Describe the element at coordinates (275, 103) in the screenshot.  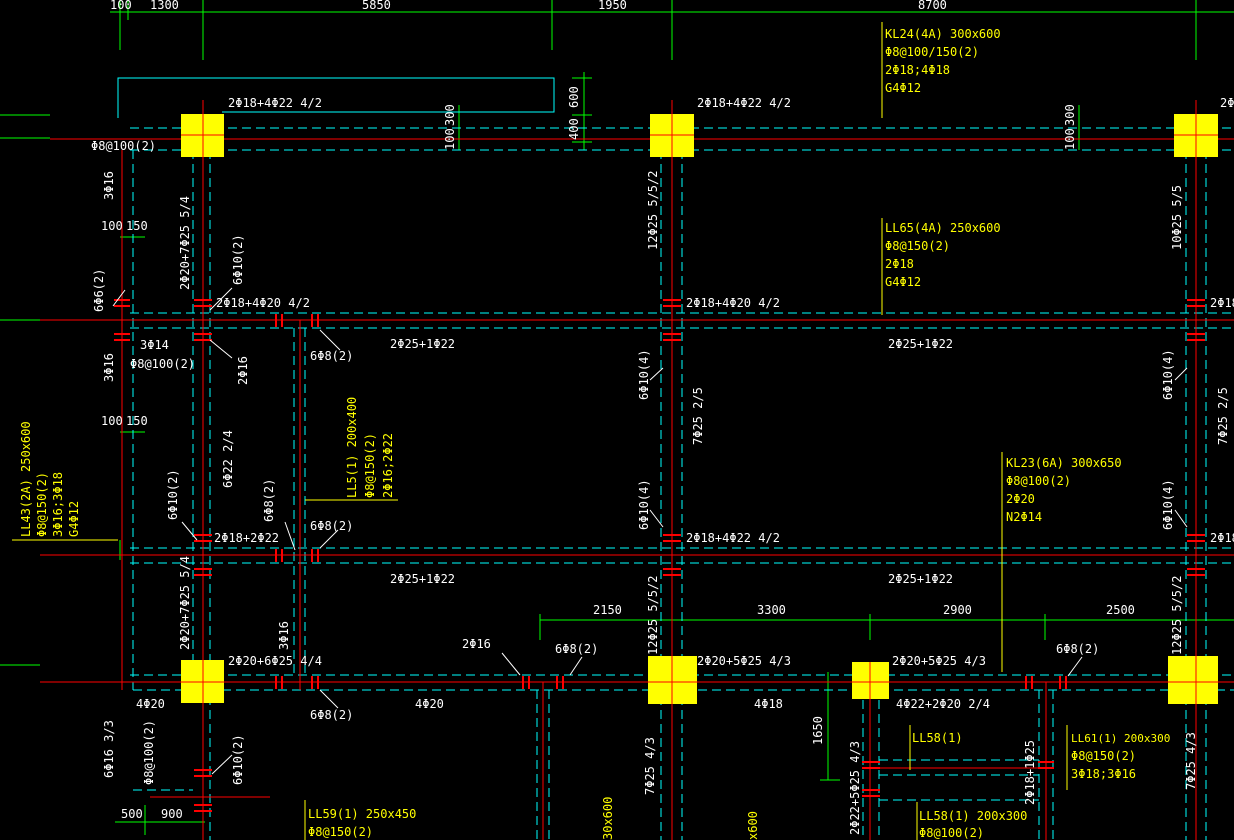
I see `rebar-label: 2Φ18+4Φ22 4/2` at that location.